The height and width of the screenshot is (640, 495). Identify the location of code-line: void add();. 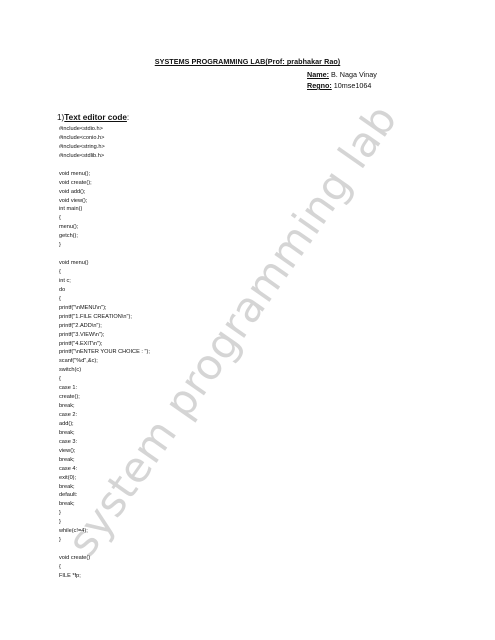
(72, 191).